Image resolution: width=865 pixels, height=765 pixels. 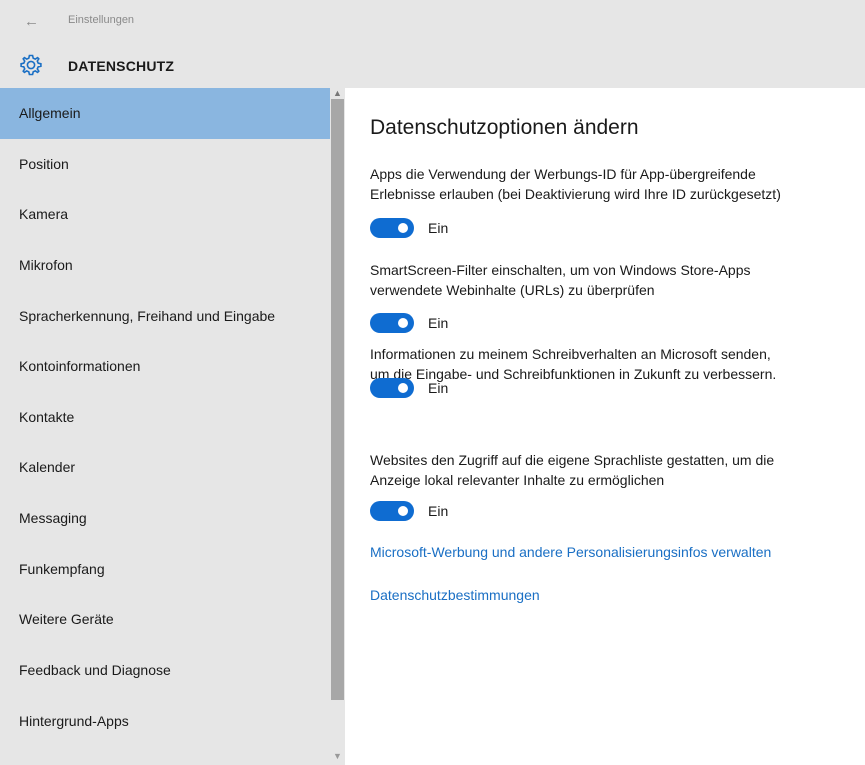 What do you see at coordinates (165, 721) in the screenshot?
I see `sidebar-item-hintergrund-apps: Hintergrund-Apps` at bounding box center [165, 721].